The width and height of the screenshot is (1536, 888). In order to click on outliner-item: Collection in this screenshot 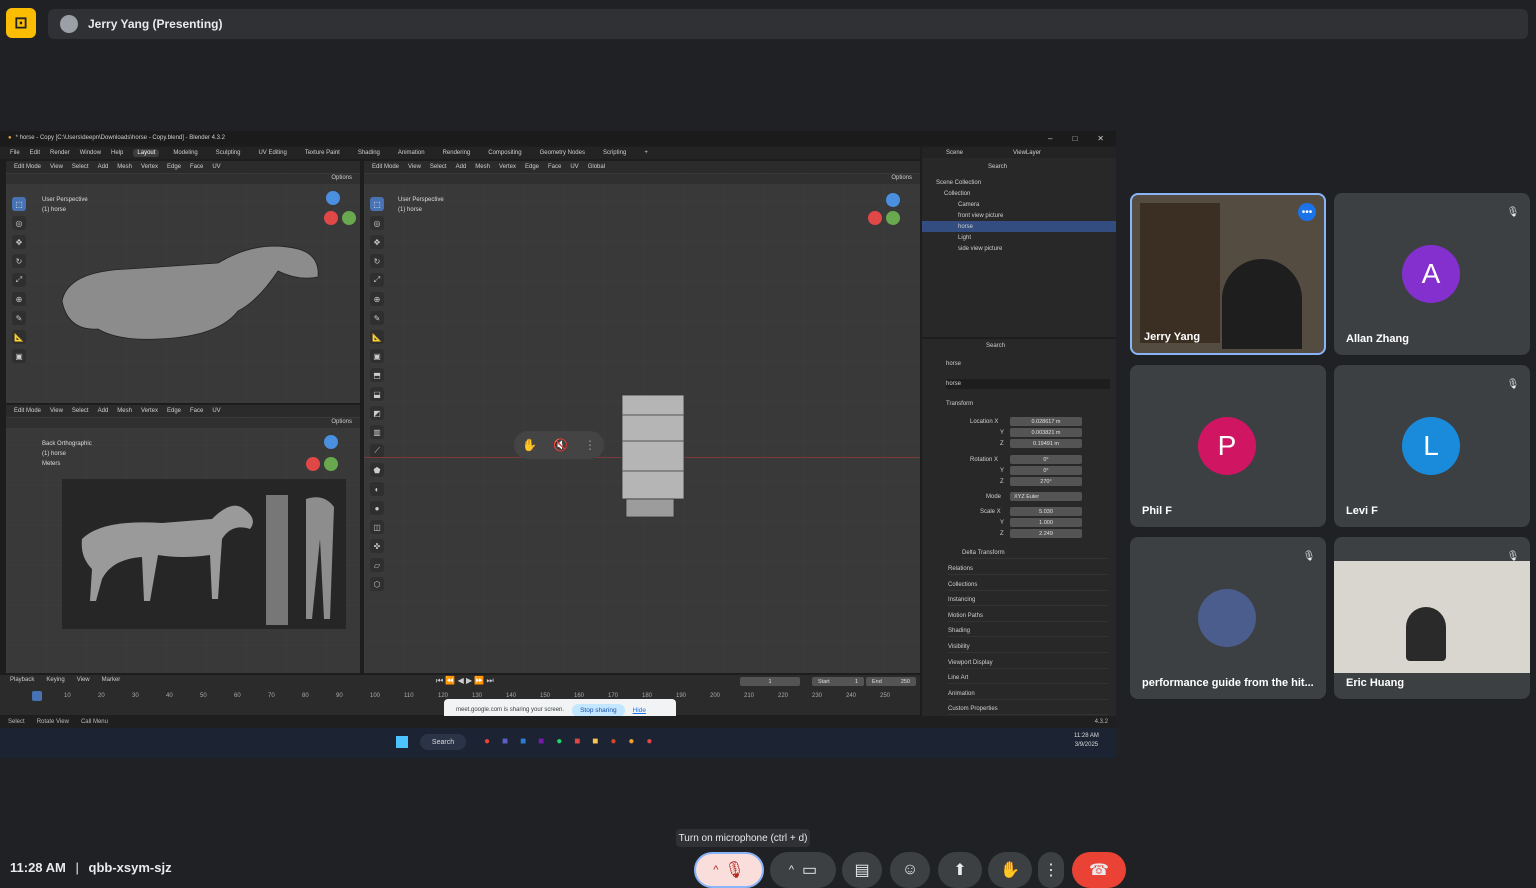, I will do `click(1019, 193)`.